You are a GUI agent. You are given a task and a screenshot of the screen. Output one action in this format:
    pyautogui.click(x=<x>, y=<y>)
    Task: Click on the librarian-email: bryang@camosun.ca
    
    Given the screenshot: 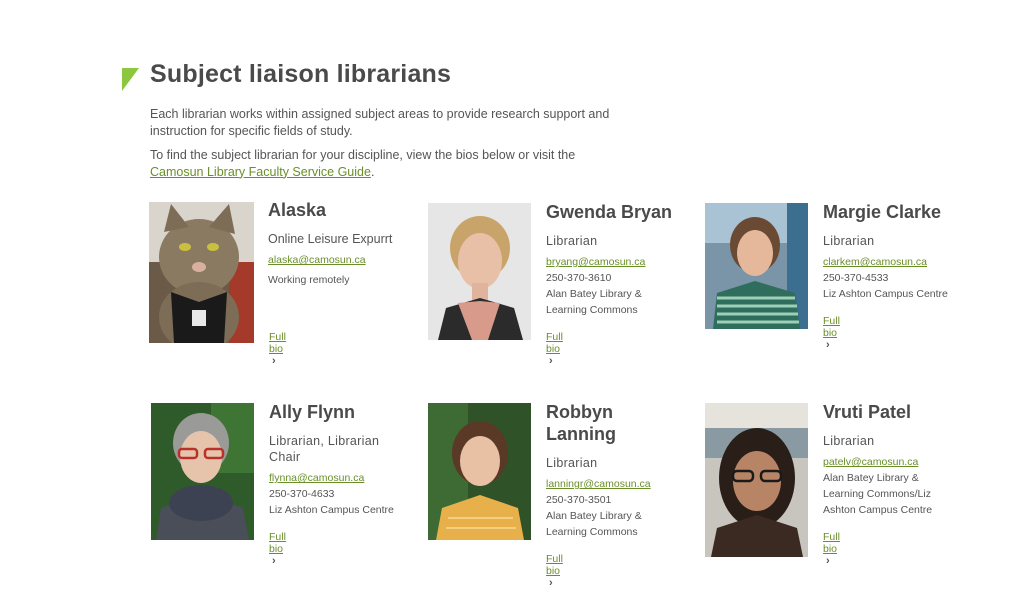 What is the action you would take?
    pyautogui.click(x=621, y=262)
    